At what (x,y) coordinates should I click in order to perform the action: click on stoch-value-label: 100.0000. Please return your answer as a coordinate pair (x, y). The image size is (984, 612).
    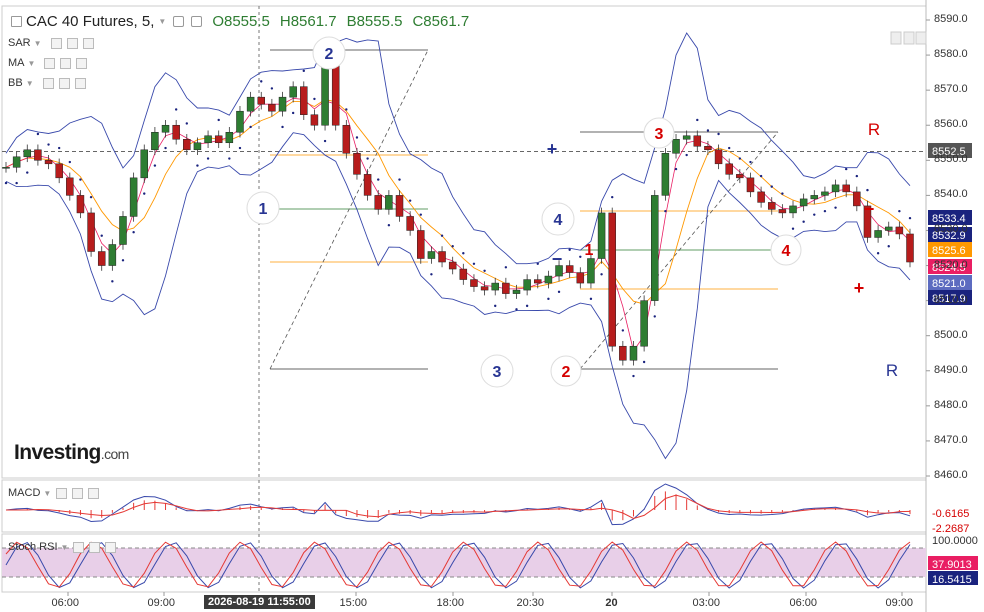
    Looking at the image, I should click on (955, 541).